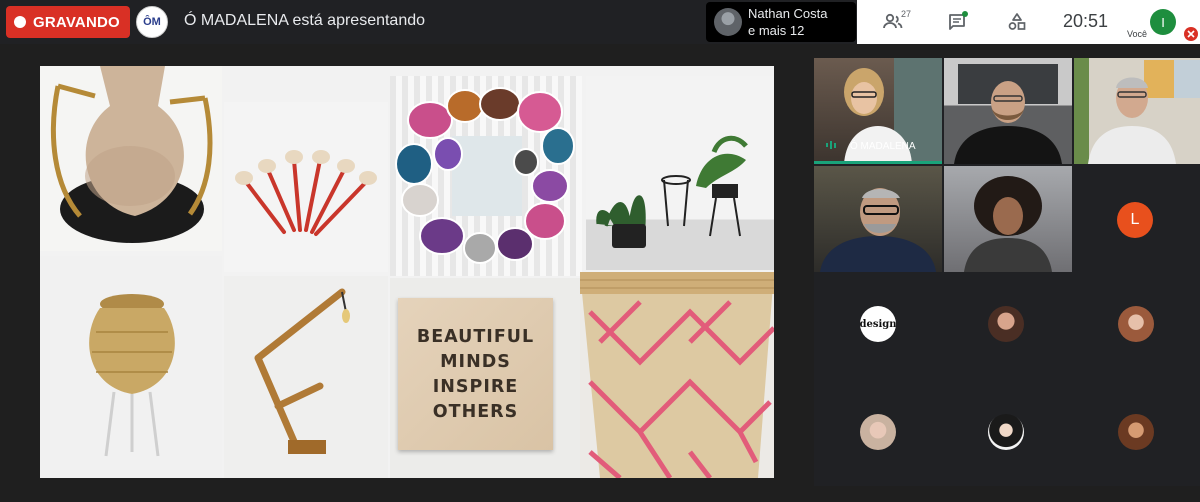 This screenshot has width=1200, height=502. What do you see at coordinates (475, 374) in the screenshot?
I see `inspiration-sign: BEAUTIFUL MINDS INSPIRE OTHERS` at bounding box center [475, 374].